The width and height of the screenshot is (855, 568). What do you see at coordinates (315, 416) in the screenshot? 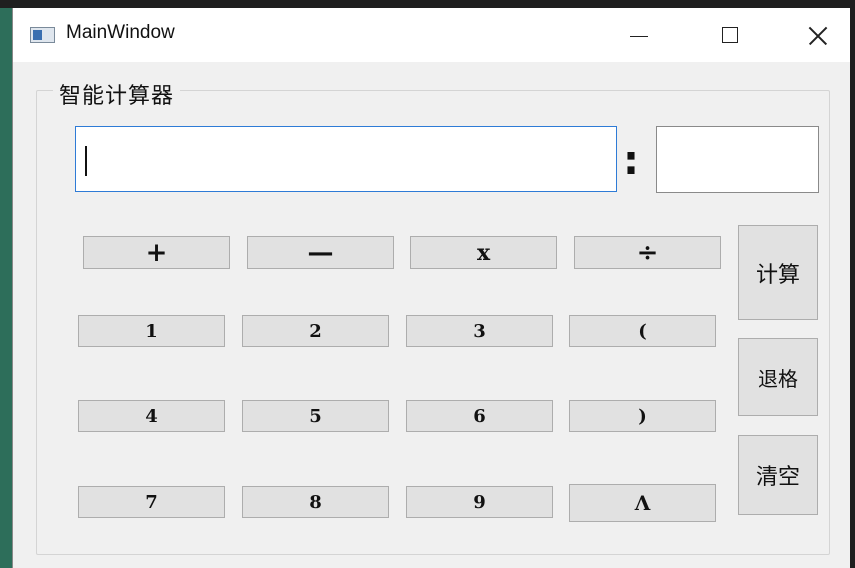
I see `key-5-button: 5` at bounding box center [315, 416].